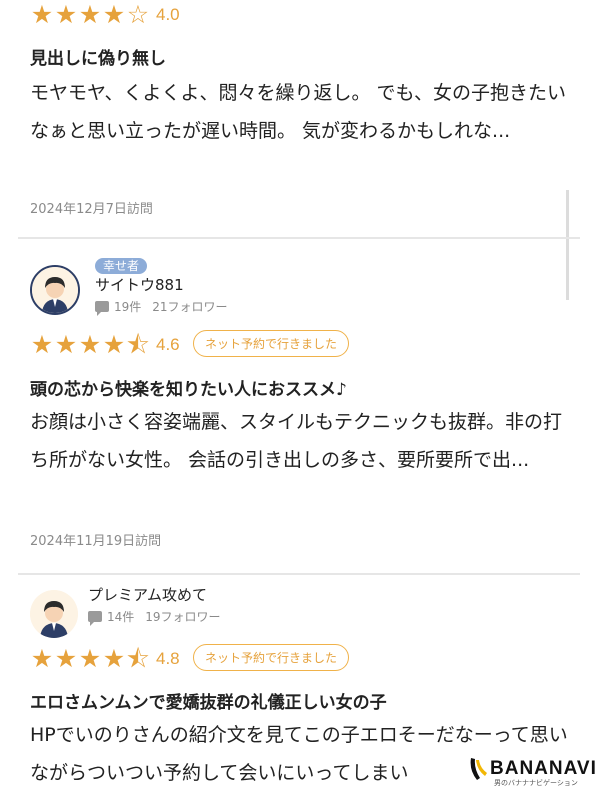 The height and width of the screenshot is (800, 600). What do you see at coordinates (139, 284) in the screenshot?
I see `username: サイトウ881` at bounding box center [139, 284].